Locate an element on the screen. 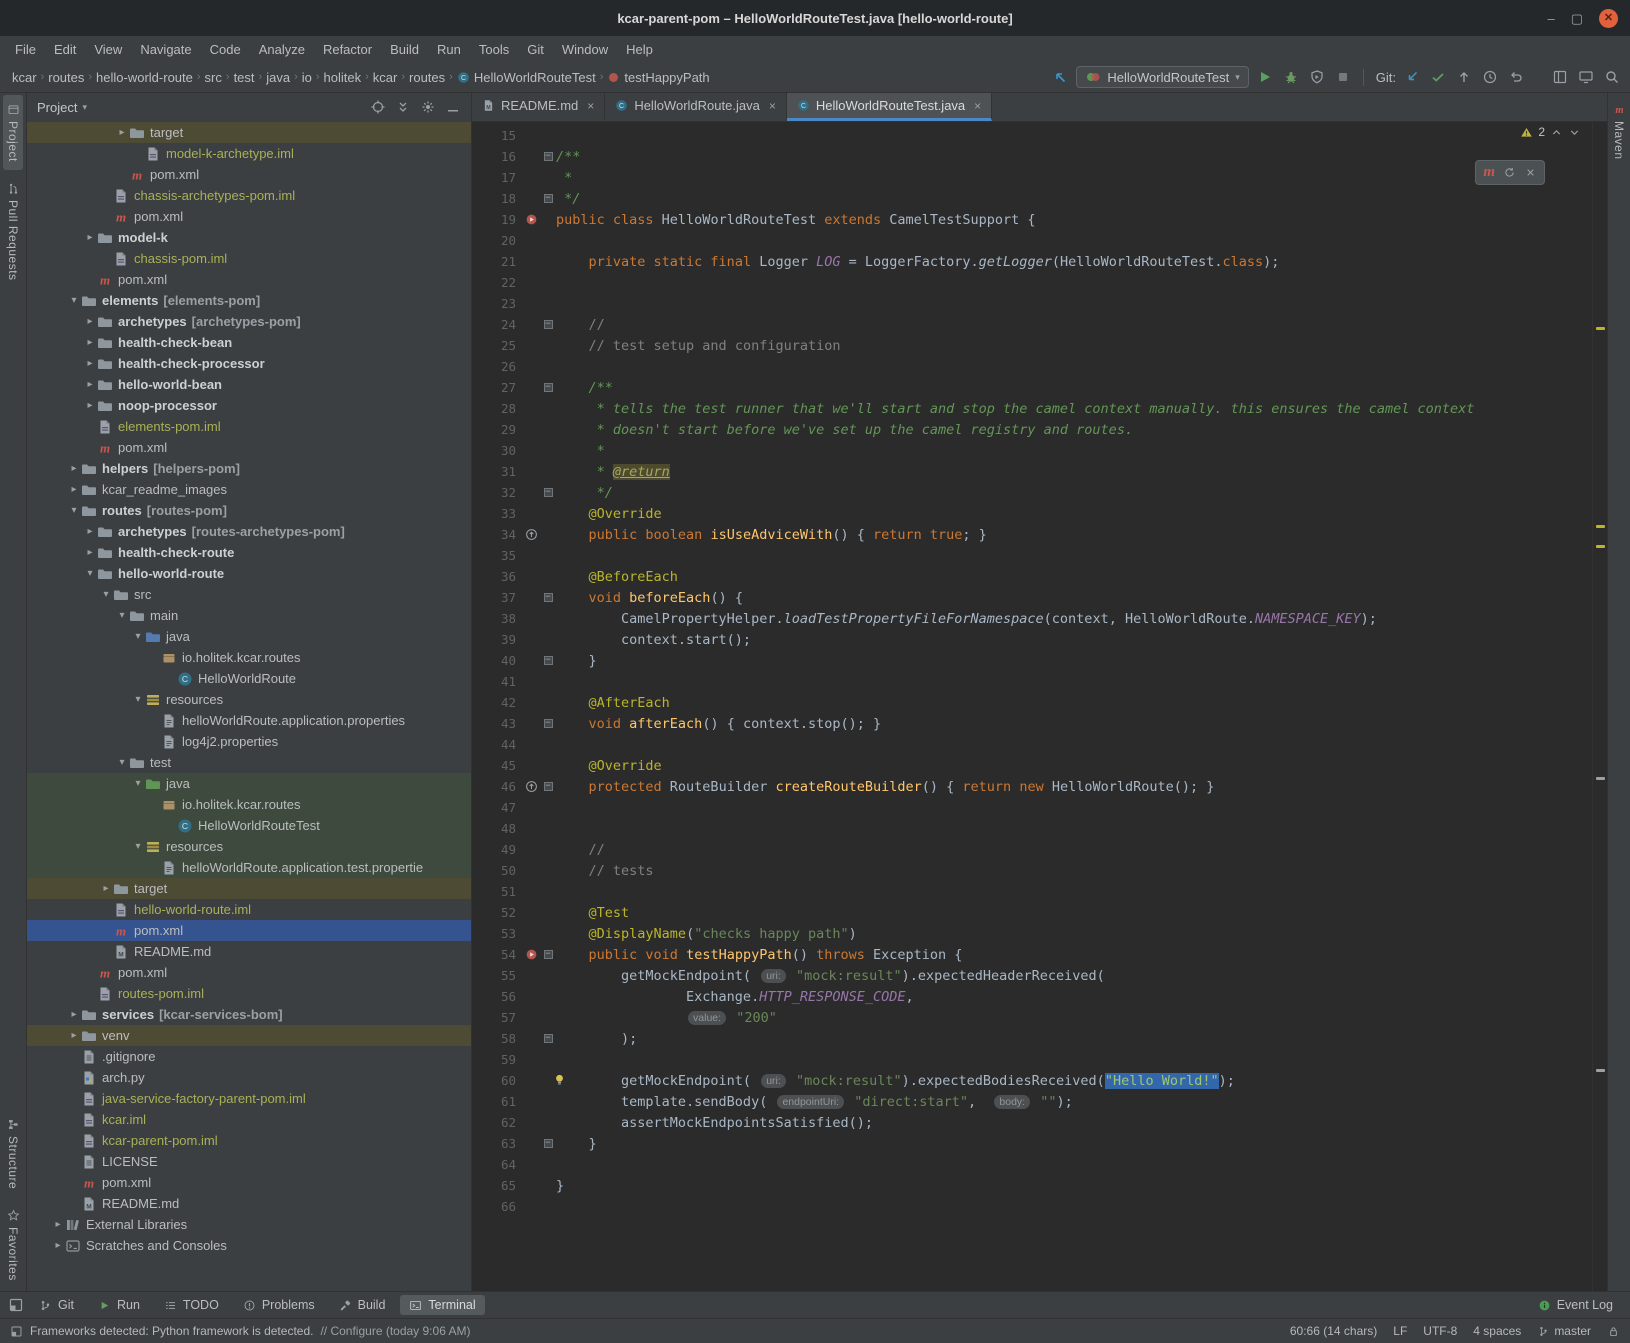  tool-stripe-tab-project: Project is located at coordinates (13, 132).